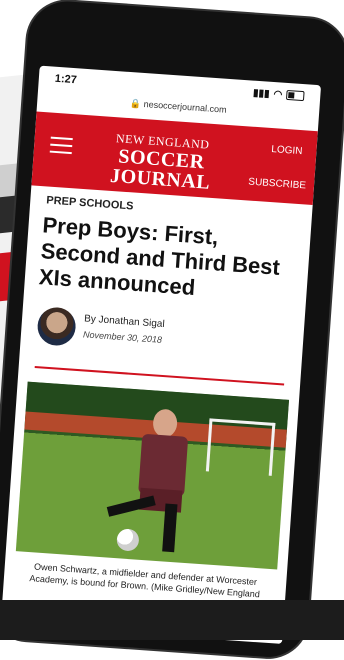 Image resolution: width=344 pixels, height=660 pixels. What do you see at coordinates (295, 95) in the screenshot?
I see `battery-icon` at bounding box center [295, 95].